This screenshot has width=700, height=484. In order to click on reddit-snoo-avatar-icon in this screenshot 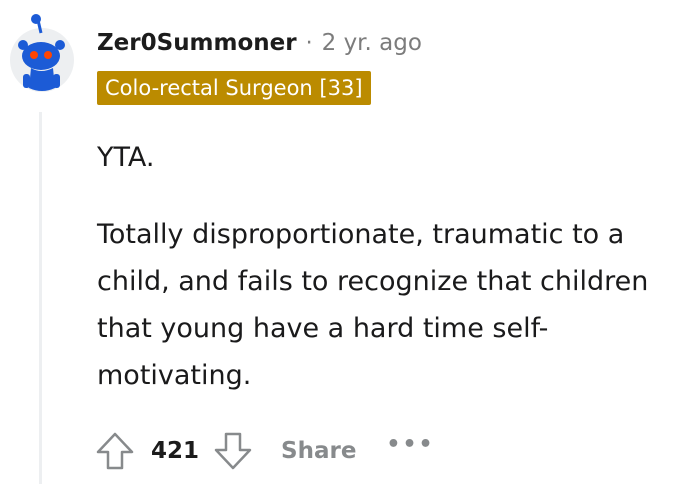, I will do `click(42, 53)`.